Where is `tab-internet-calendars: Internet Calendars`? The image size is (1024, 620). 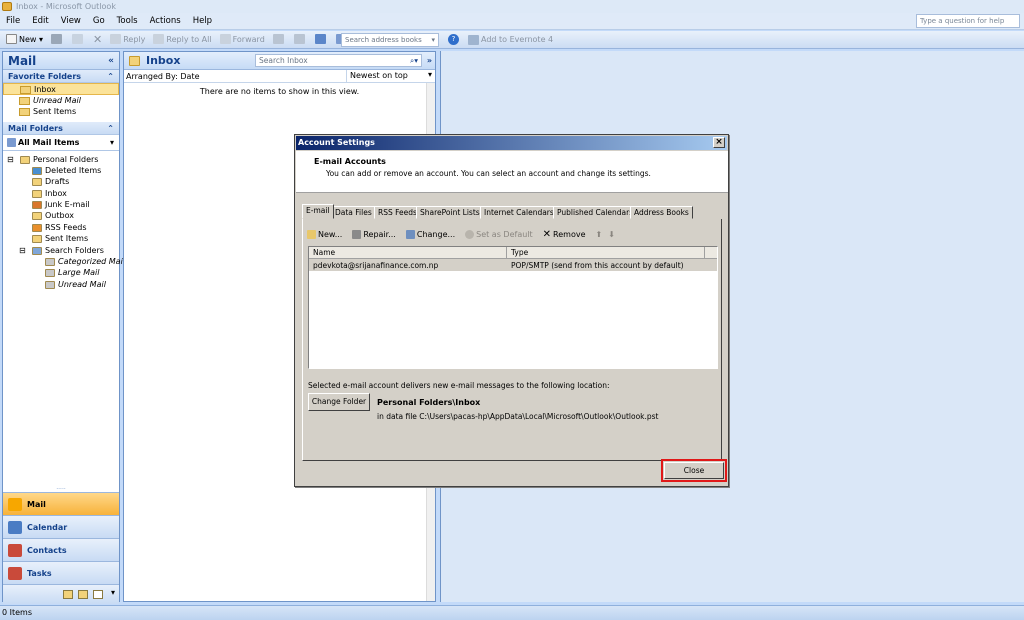
tab-internet-calendars: Internet Calendars is located at coordinates (519, 212).